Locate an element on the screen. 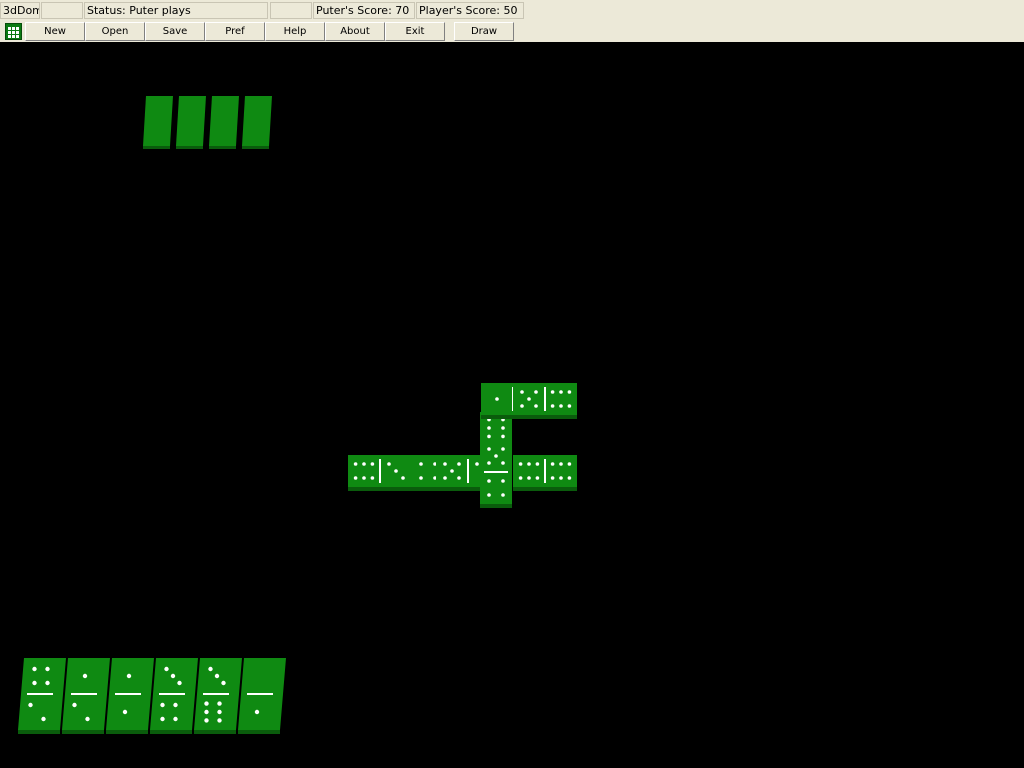 The width and height of the screenshot is (1024, 768). new-button: New is located at coordinates (55, 31).